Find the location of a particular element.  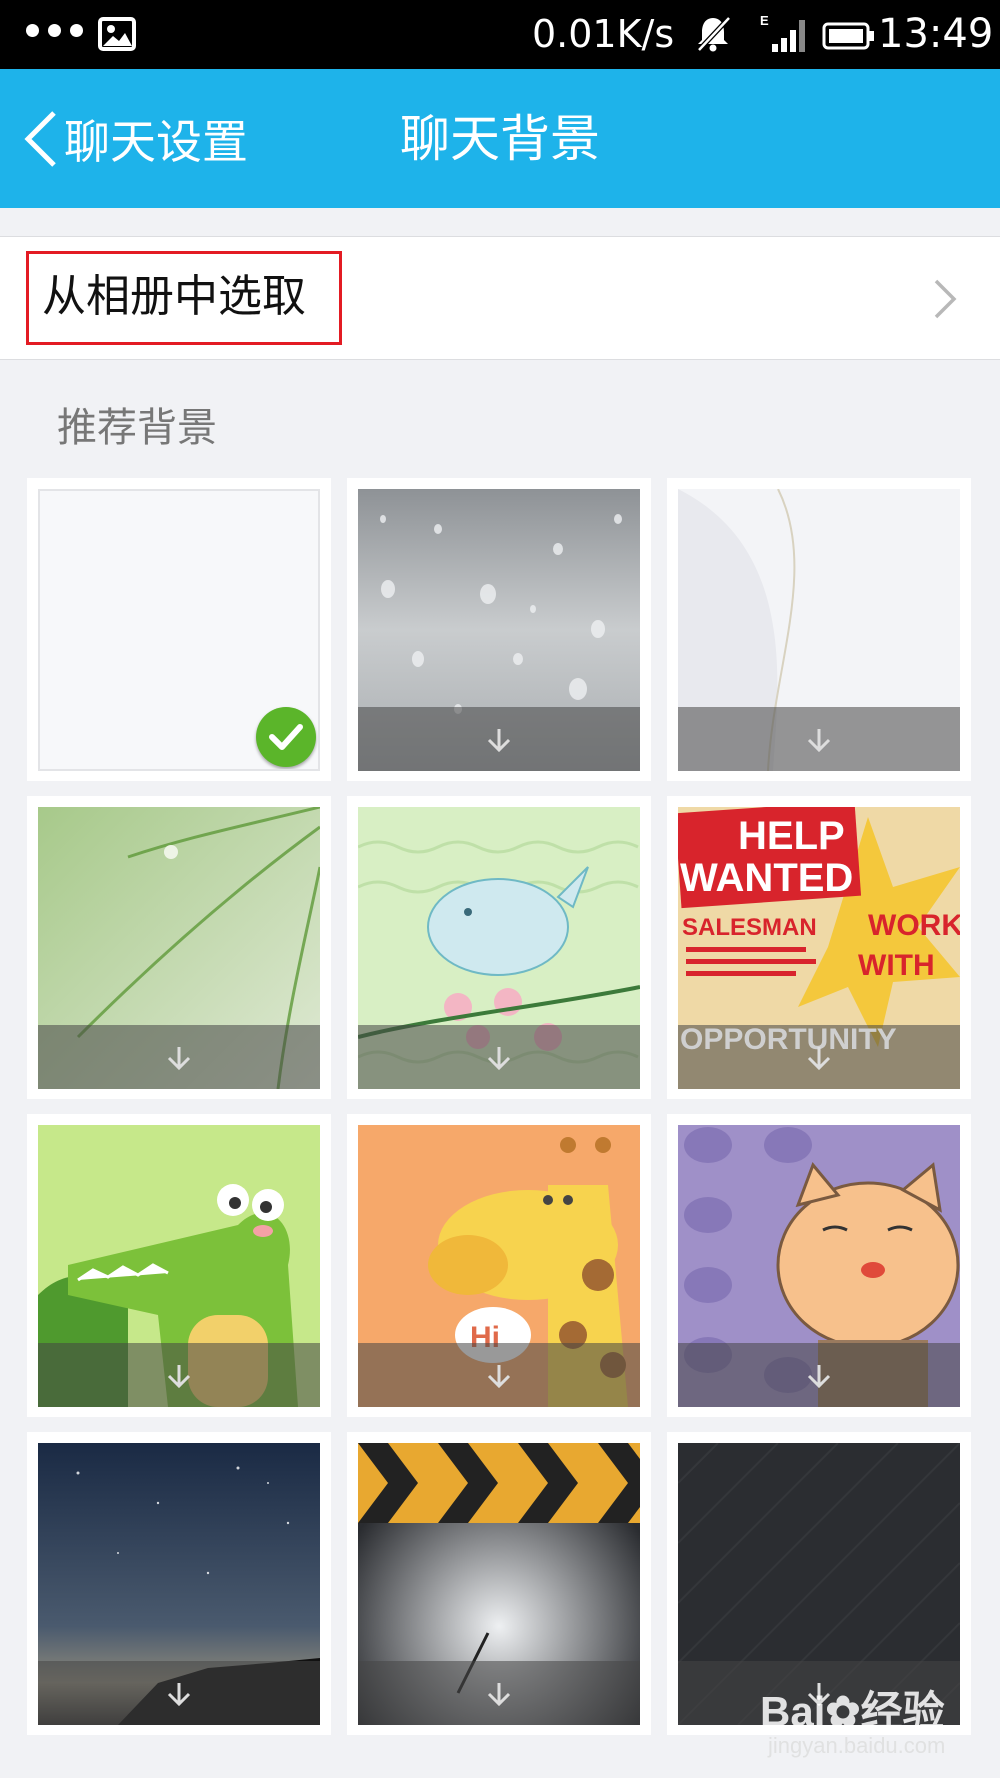

download-bar: OPPORTUNITY is located at coordinates (819, 1057).